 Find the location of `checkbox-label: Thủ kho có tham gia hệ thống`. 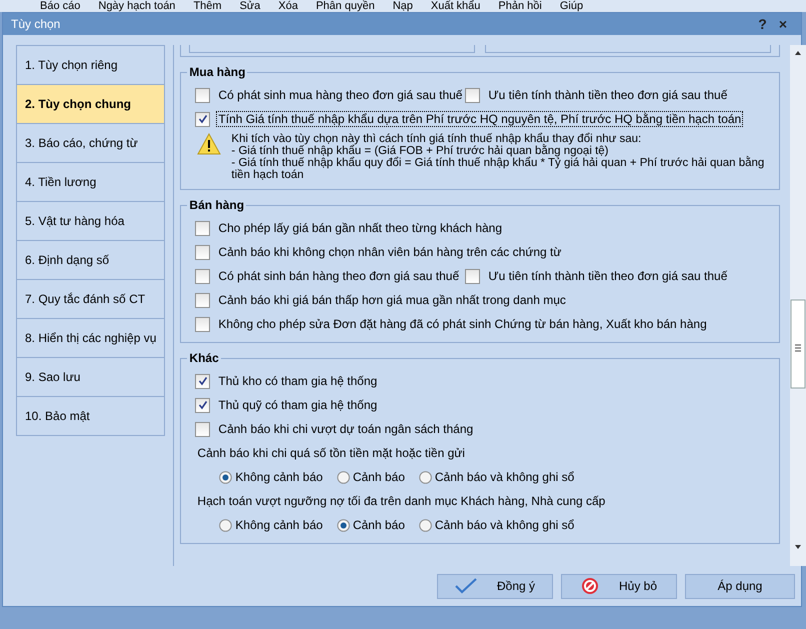

checkbox-label: Thủ kho có tham gia hệ thống is located at coordinates (297, 381).